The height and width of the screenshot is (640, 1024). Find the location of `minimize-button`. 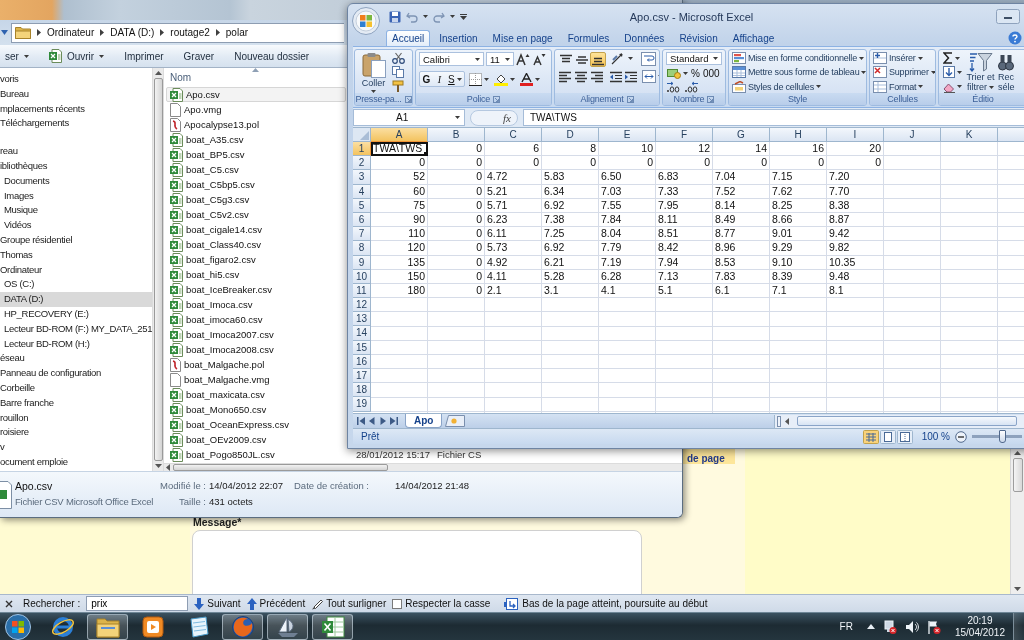

minimize-button is located at coordinates (1008, 16).